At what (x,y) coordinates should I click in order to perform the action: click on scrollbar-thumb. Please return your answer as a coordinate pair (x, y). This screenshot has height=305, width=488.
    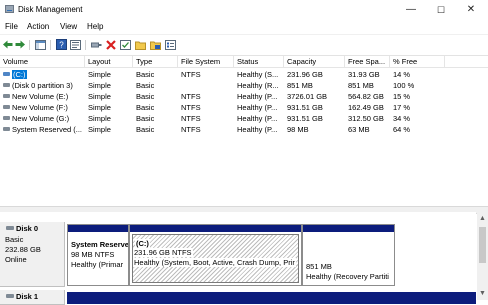
    Looking at the image, I should click on (482, 245).